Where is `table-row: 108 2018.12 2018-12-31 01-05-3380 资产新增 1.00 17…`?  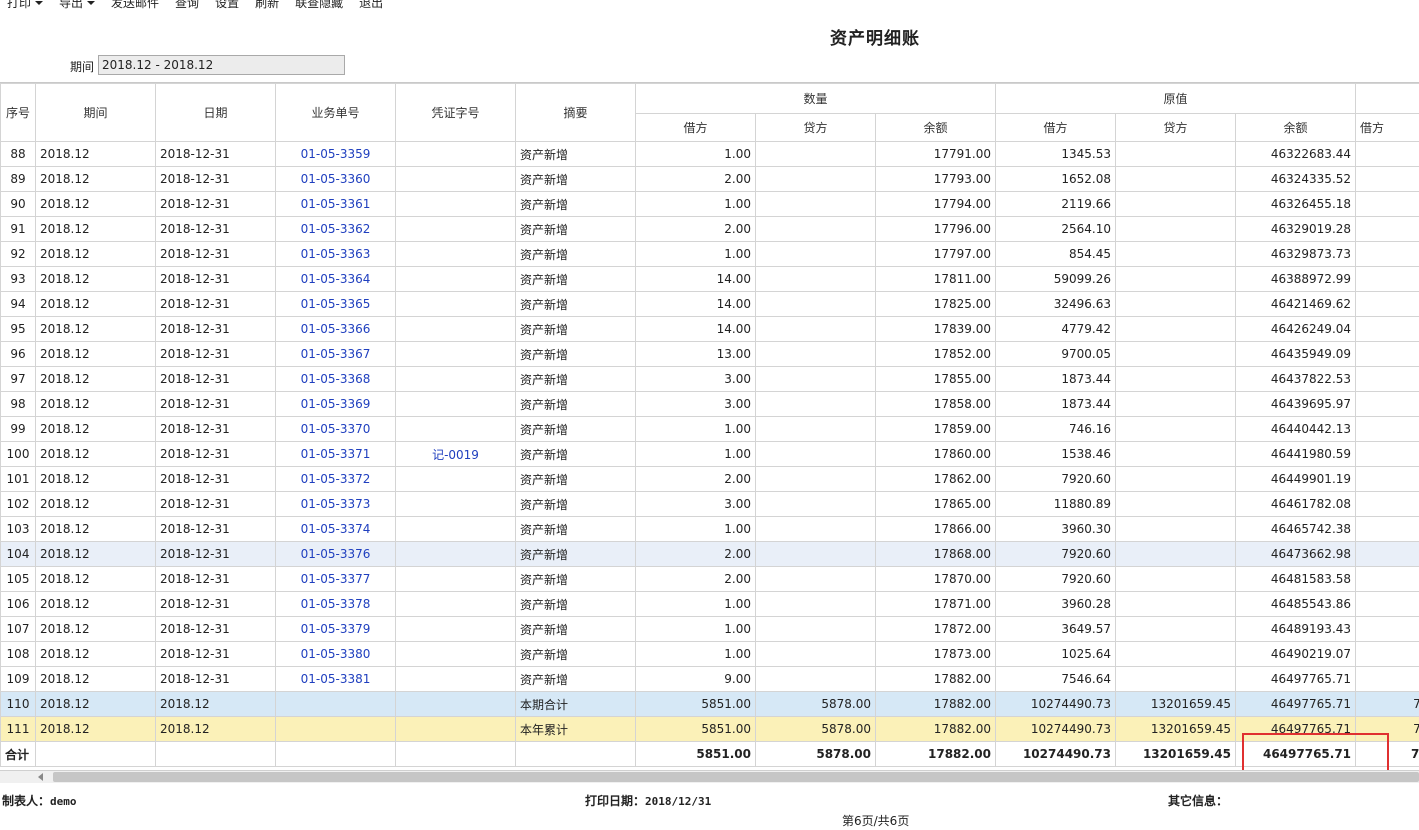
table-row: 108 2018.12 2018-12-31 01-05-3380 资产新增 1.00 17… is located at coordinates (709, 654).